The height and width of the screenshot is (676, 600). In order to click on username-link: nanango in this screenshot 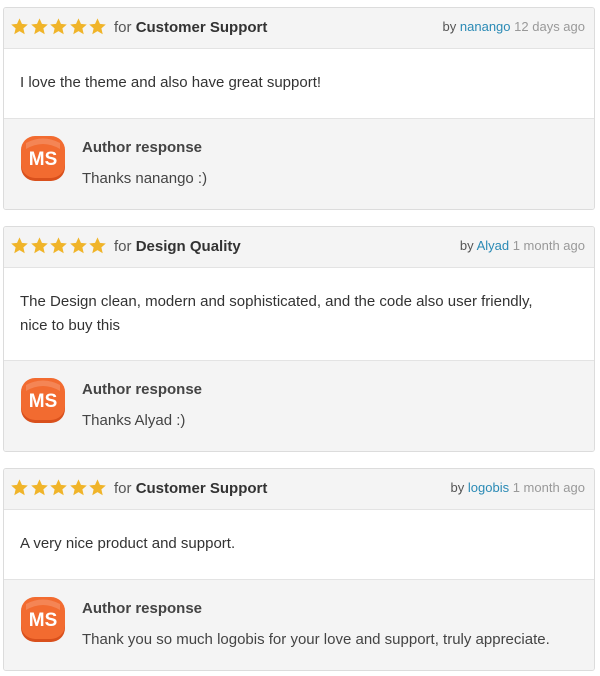, I will do `click(485, 26)`.